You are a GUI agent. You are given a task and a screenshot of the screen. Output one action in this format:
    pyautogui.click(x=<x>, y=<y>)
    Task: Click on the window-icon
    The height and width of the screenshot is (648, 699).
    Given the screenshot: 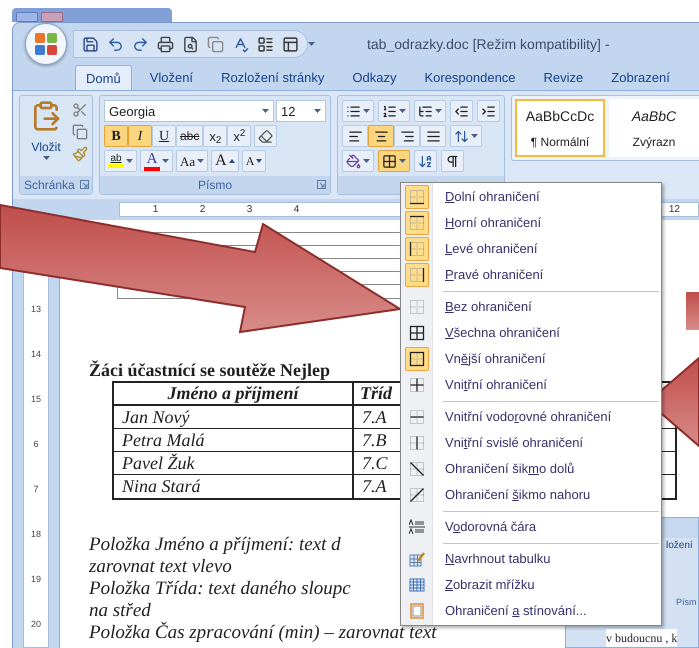 What is the action you would take?
    pyautogui.click(x=290, y=44)
    